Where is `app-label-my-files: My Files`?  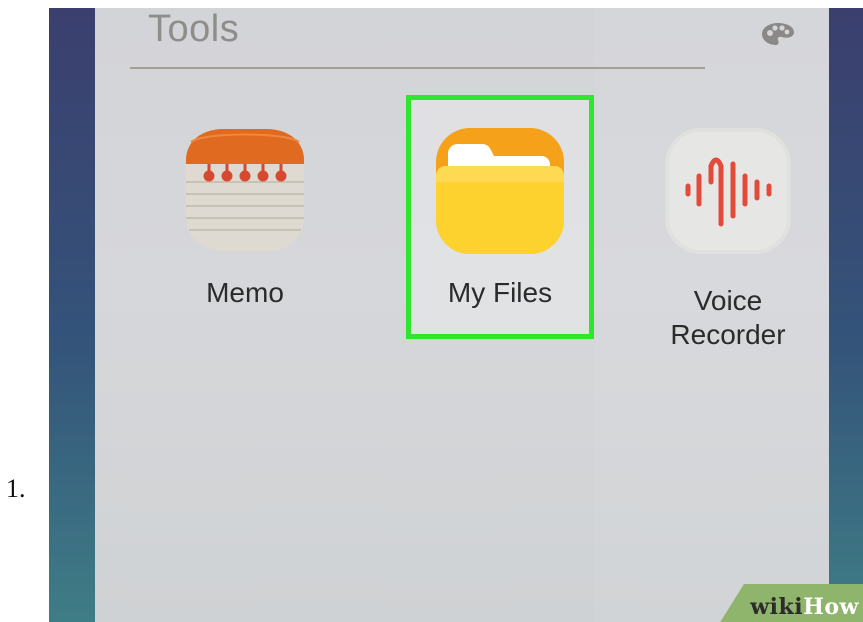
app-label-my-files: My Files is located at coordinates (500, 292).